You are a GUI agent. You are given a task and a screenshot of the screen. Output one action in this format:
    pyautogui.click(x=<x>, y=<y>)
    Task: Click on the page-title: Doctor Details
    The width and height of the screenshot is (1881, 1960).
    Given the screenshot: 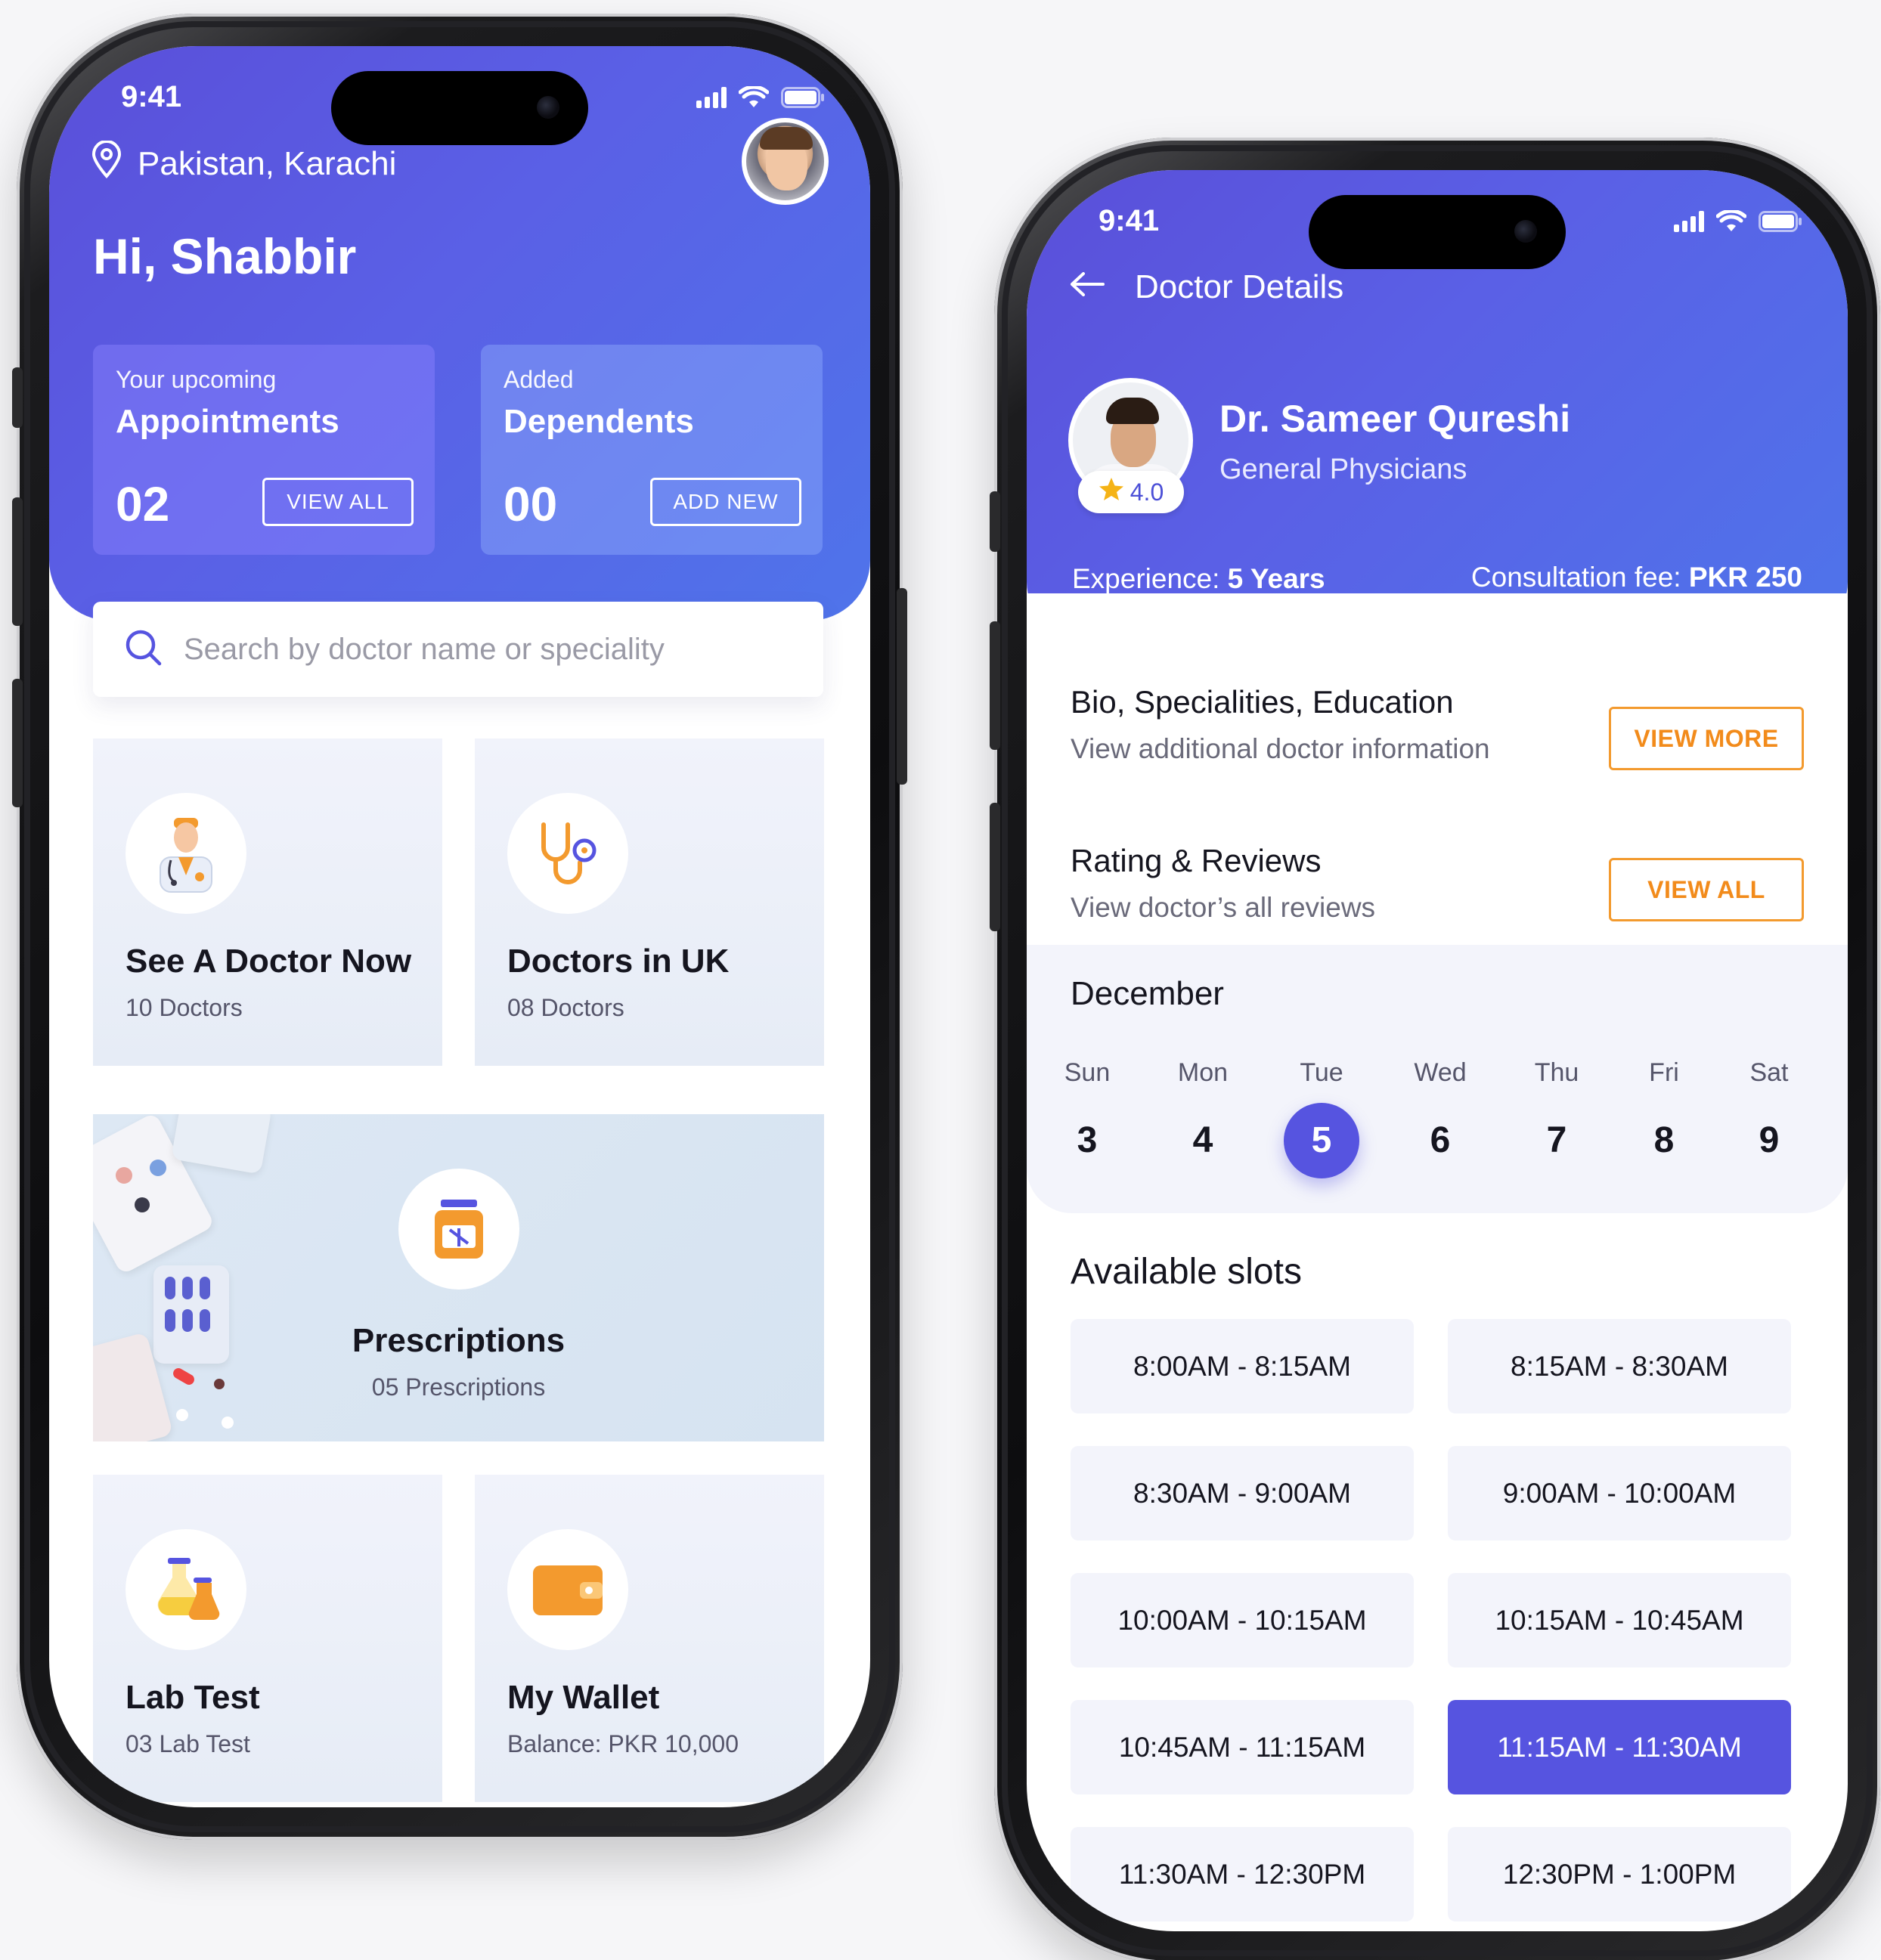 What is the action you would take?
    pyautogui.click(x=1239, y=286)
    